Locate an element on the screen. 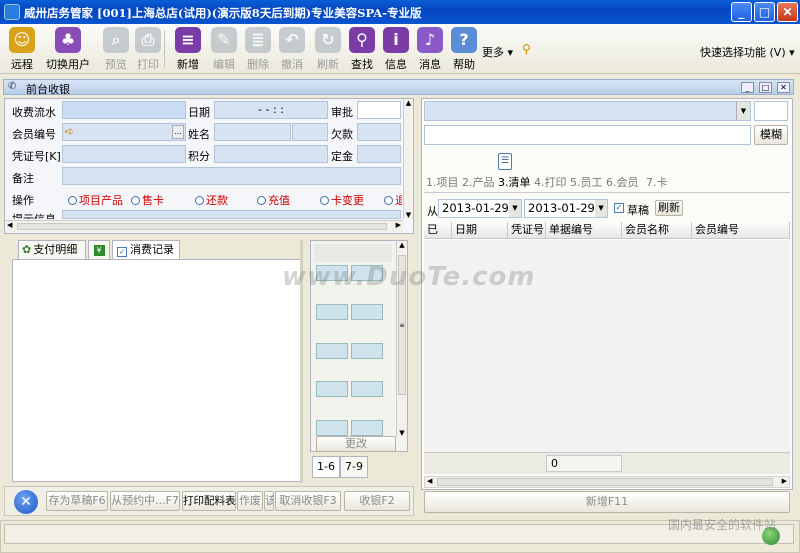 This screenshot has width=800, height=553. undo-button: ↶ 撤消 is located at coordinates (292, 49).